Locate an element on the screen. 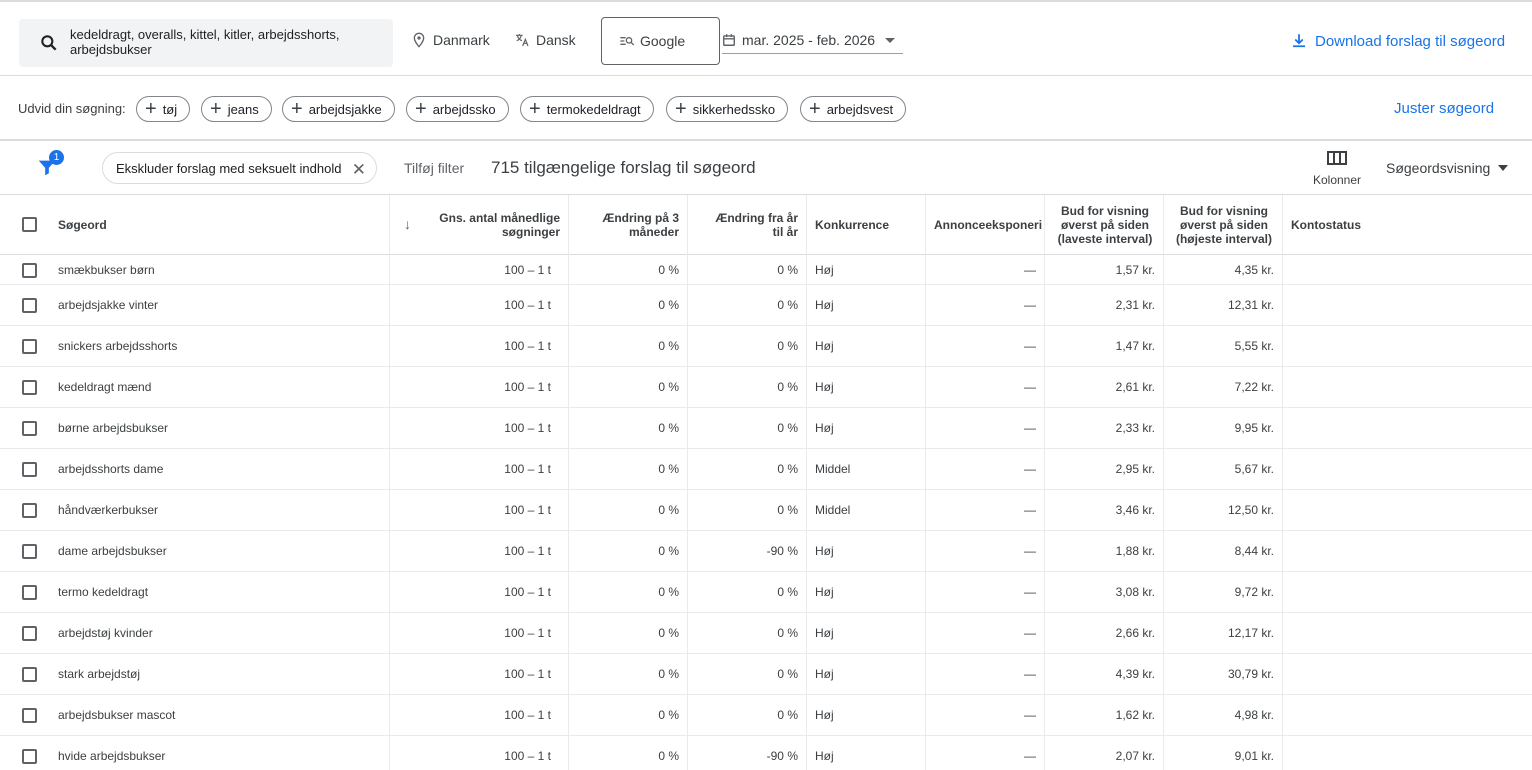 The width and height of the screenshot is (1532, 770). expand-chip: + sikkerhedssko is located at coordinates (727, 109).